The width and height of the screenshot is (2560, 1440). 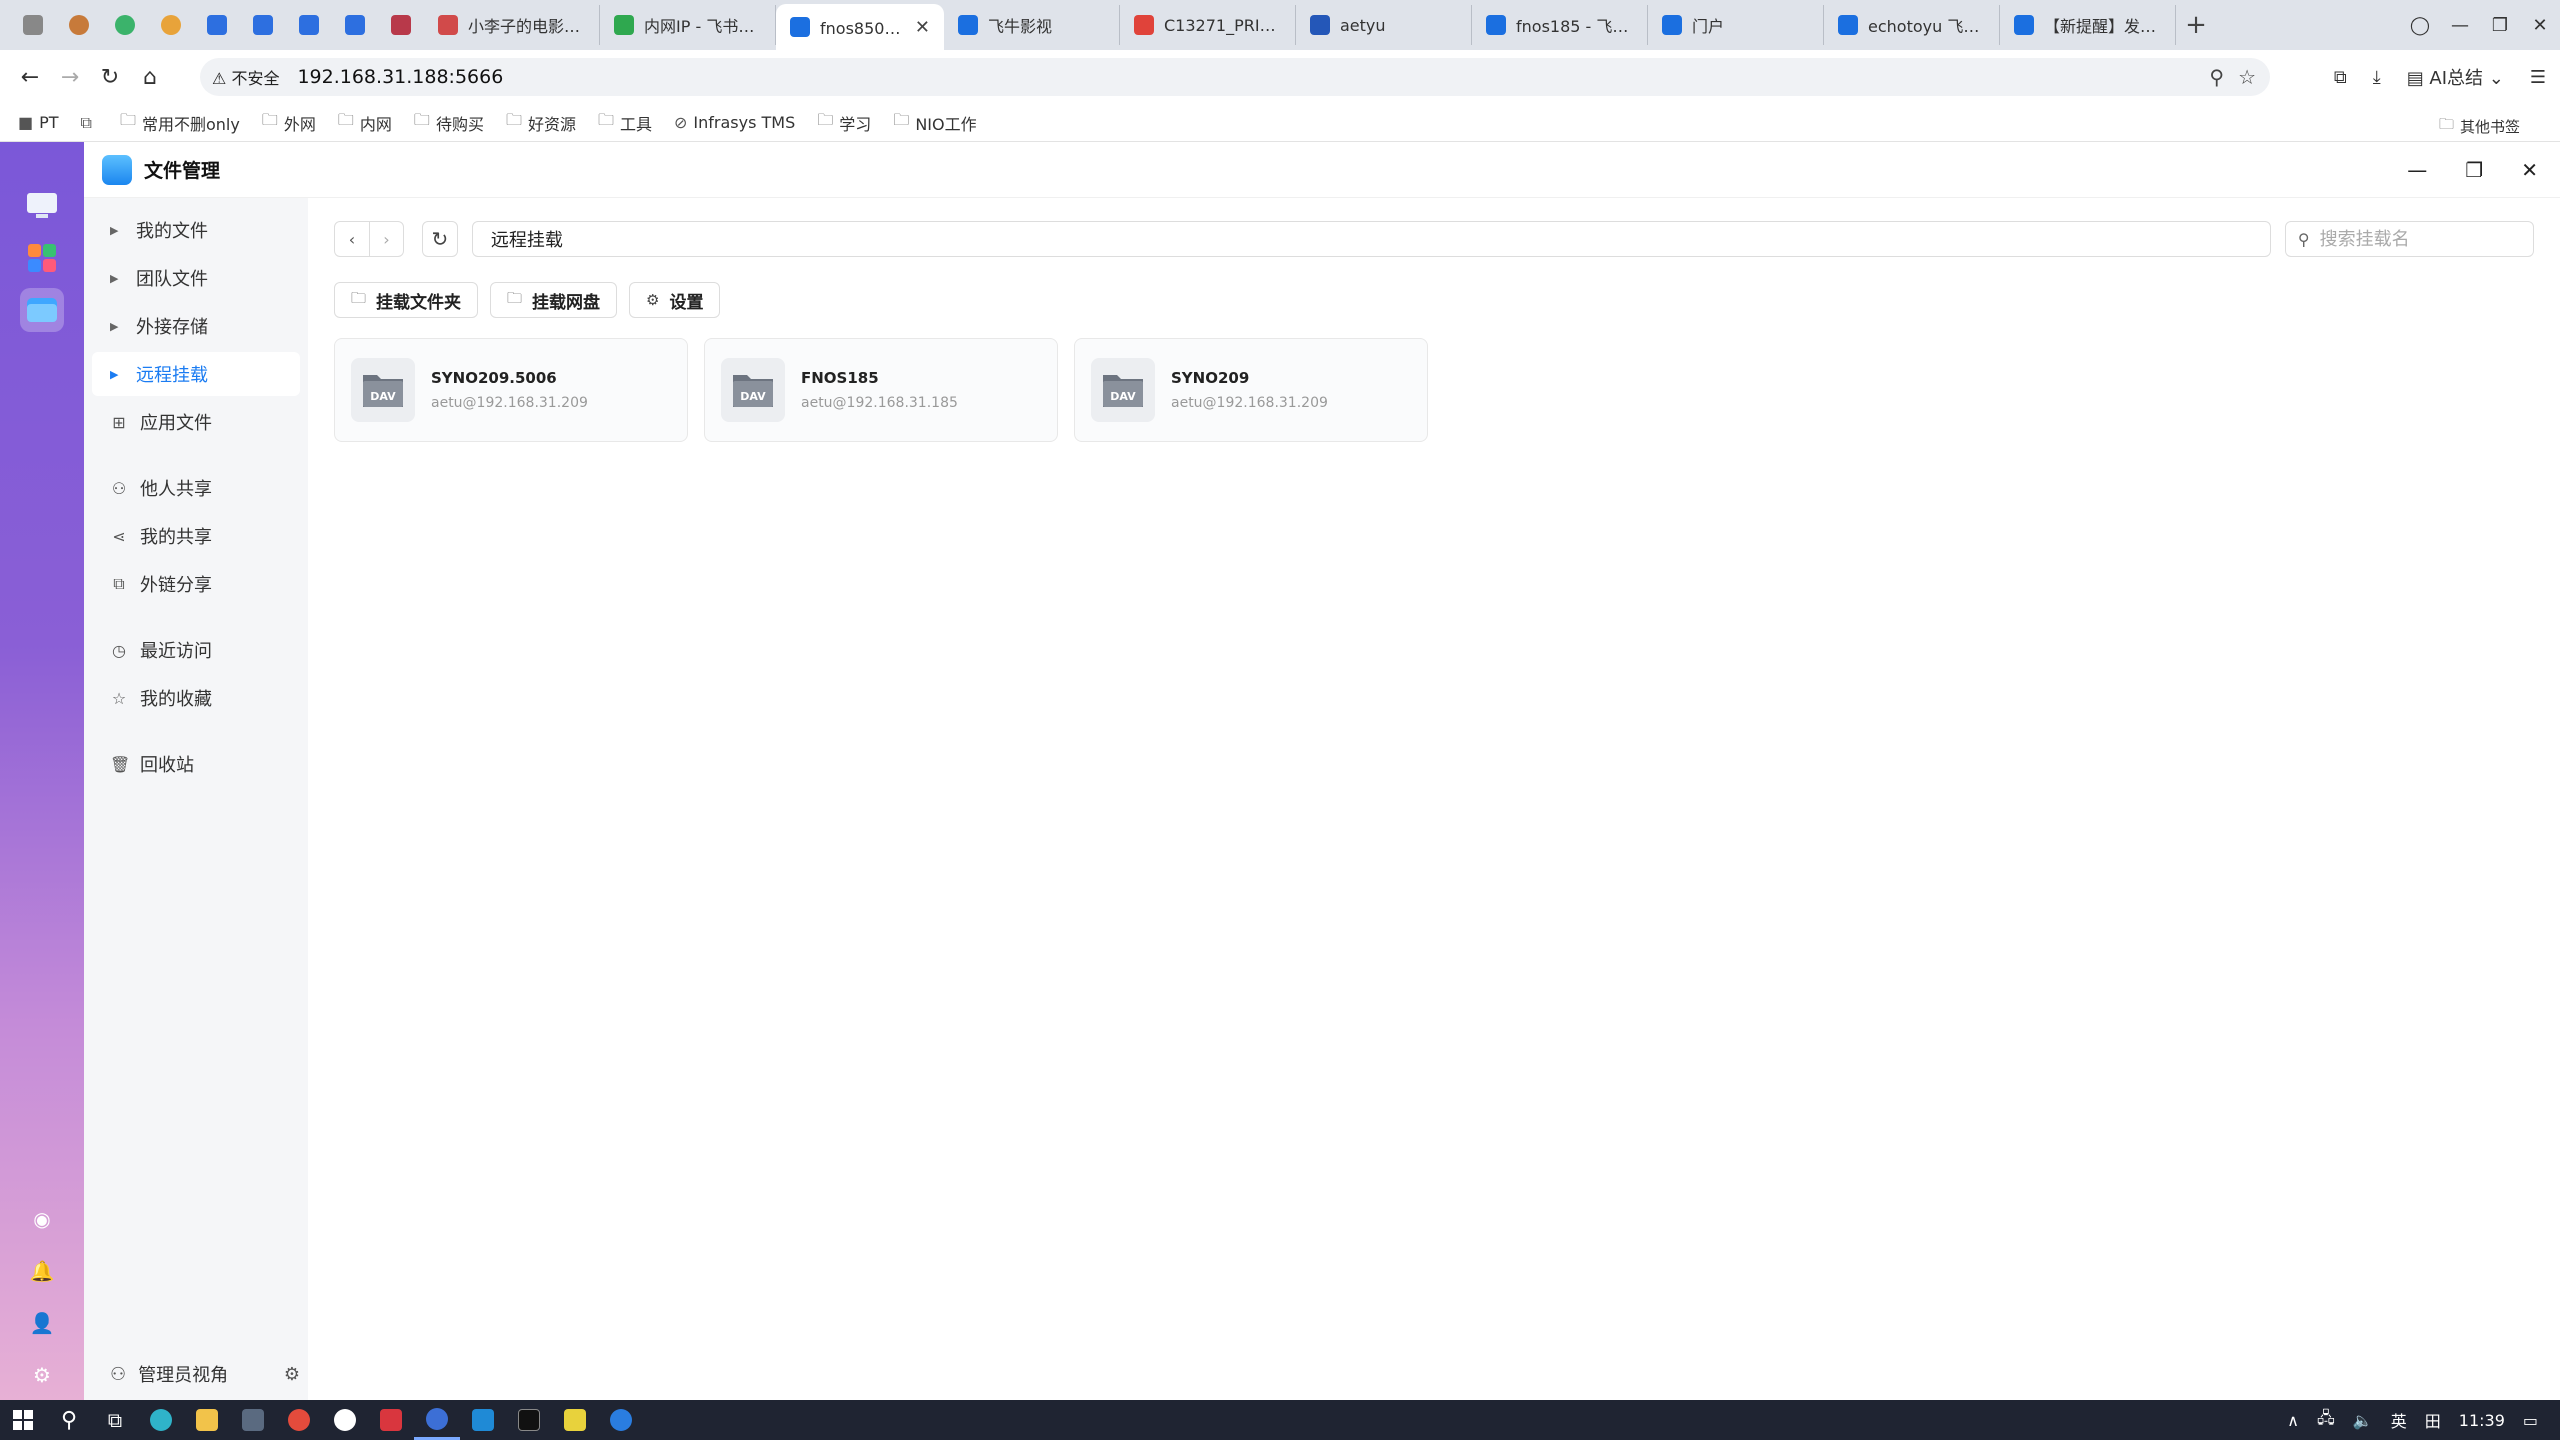 I want to click on user-icon: 👤, so click(x=42, y=1323).